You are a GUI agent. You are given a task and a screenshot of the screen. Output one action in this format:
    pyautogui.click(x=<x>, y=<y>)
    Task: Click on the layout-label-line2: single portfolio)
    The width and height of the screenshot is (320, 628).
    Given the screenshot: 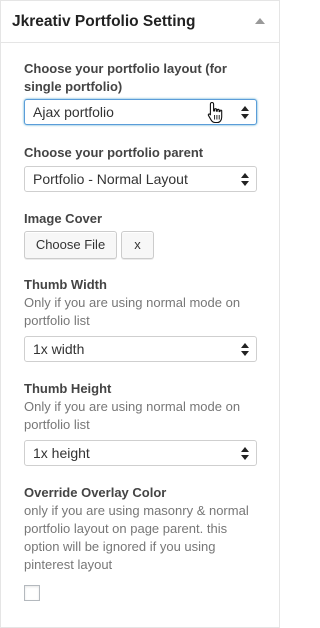 What is the action you would take?
    pyautogui.click(x=73, y=86)
    